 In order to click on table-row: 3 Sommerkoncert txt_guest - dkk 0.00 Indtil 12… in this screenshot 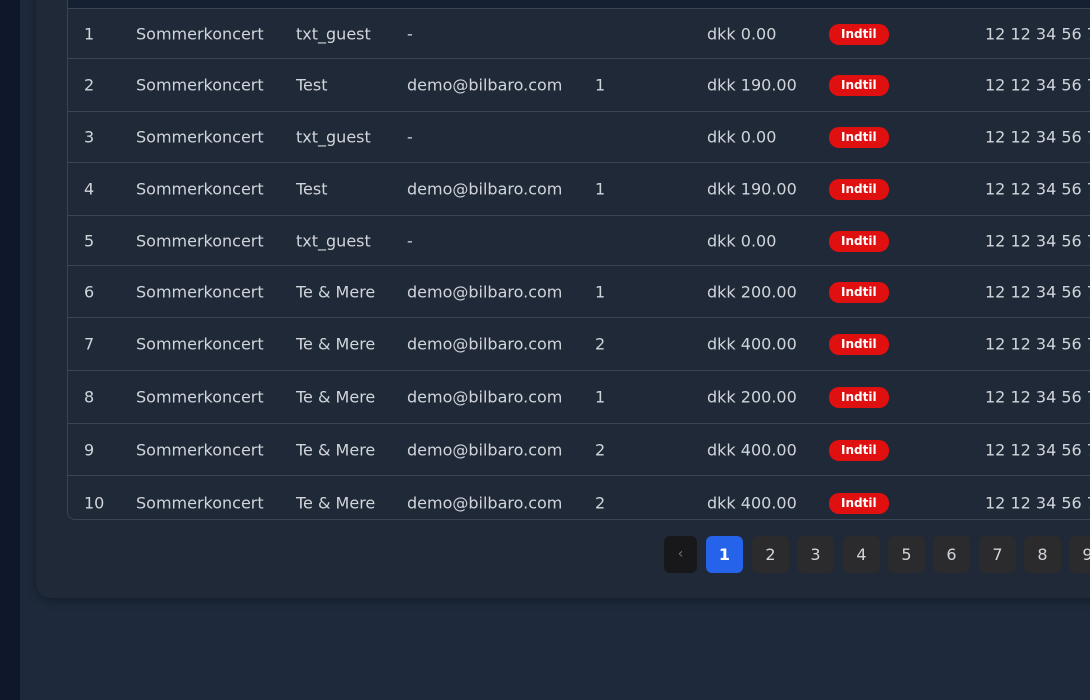, I will do `click(579, 137)`.